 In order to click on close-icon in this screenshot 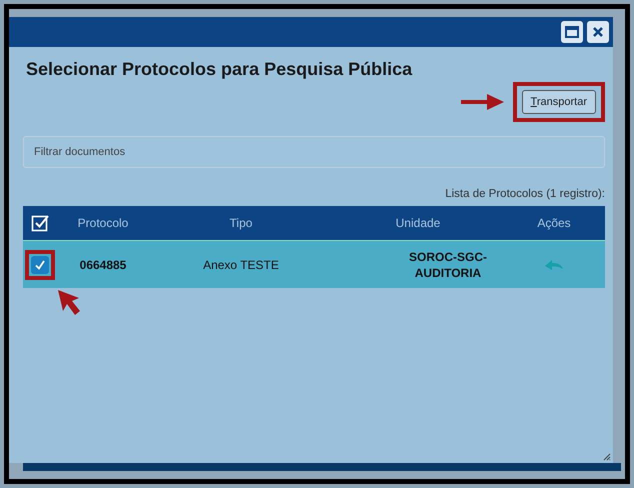, I will do `click(598, 32)`.